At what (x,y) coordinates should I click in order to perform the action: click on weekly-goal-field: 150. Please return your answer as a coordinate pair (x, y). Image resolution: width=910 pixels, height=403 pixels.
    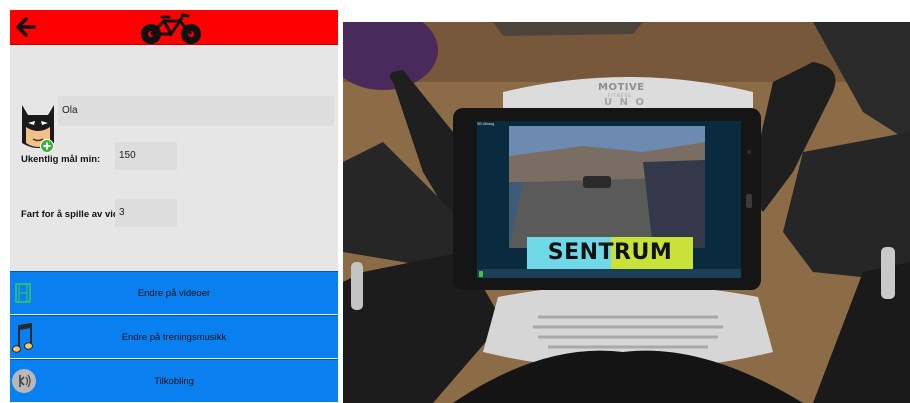
    Looking at the image, I should click on (146, 156).